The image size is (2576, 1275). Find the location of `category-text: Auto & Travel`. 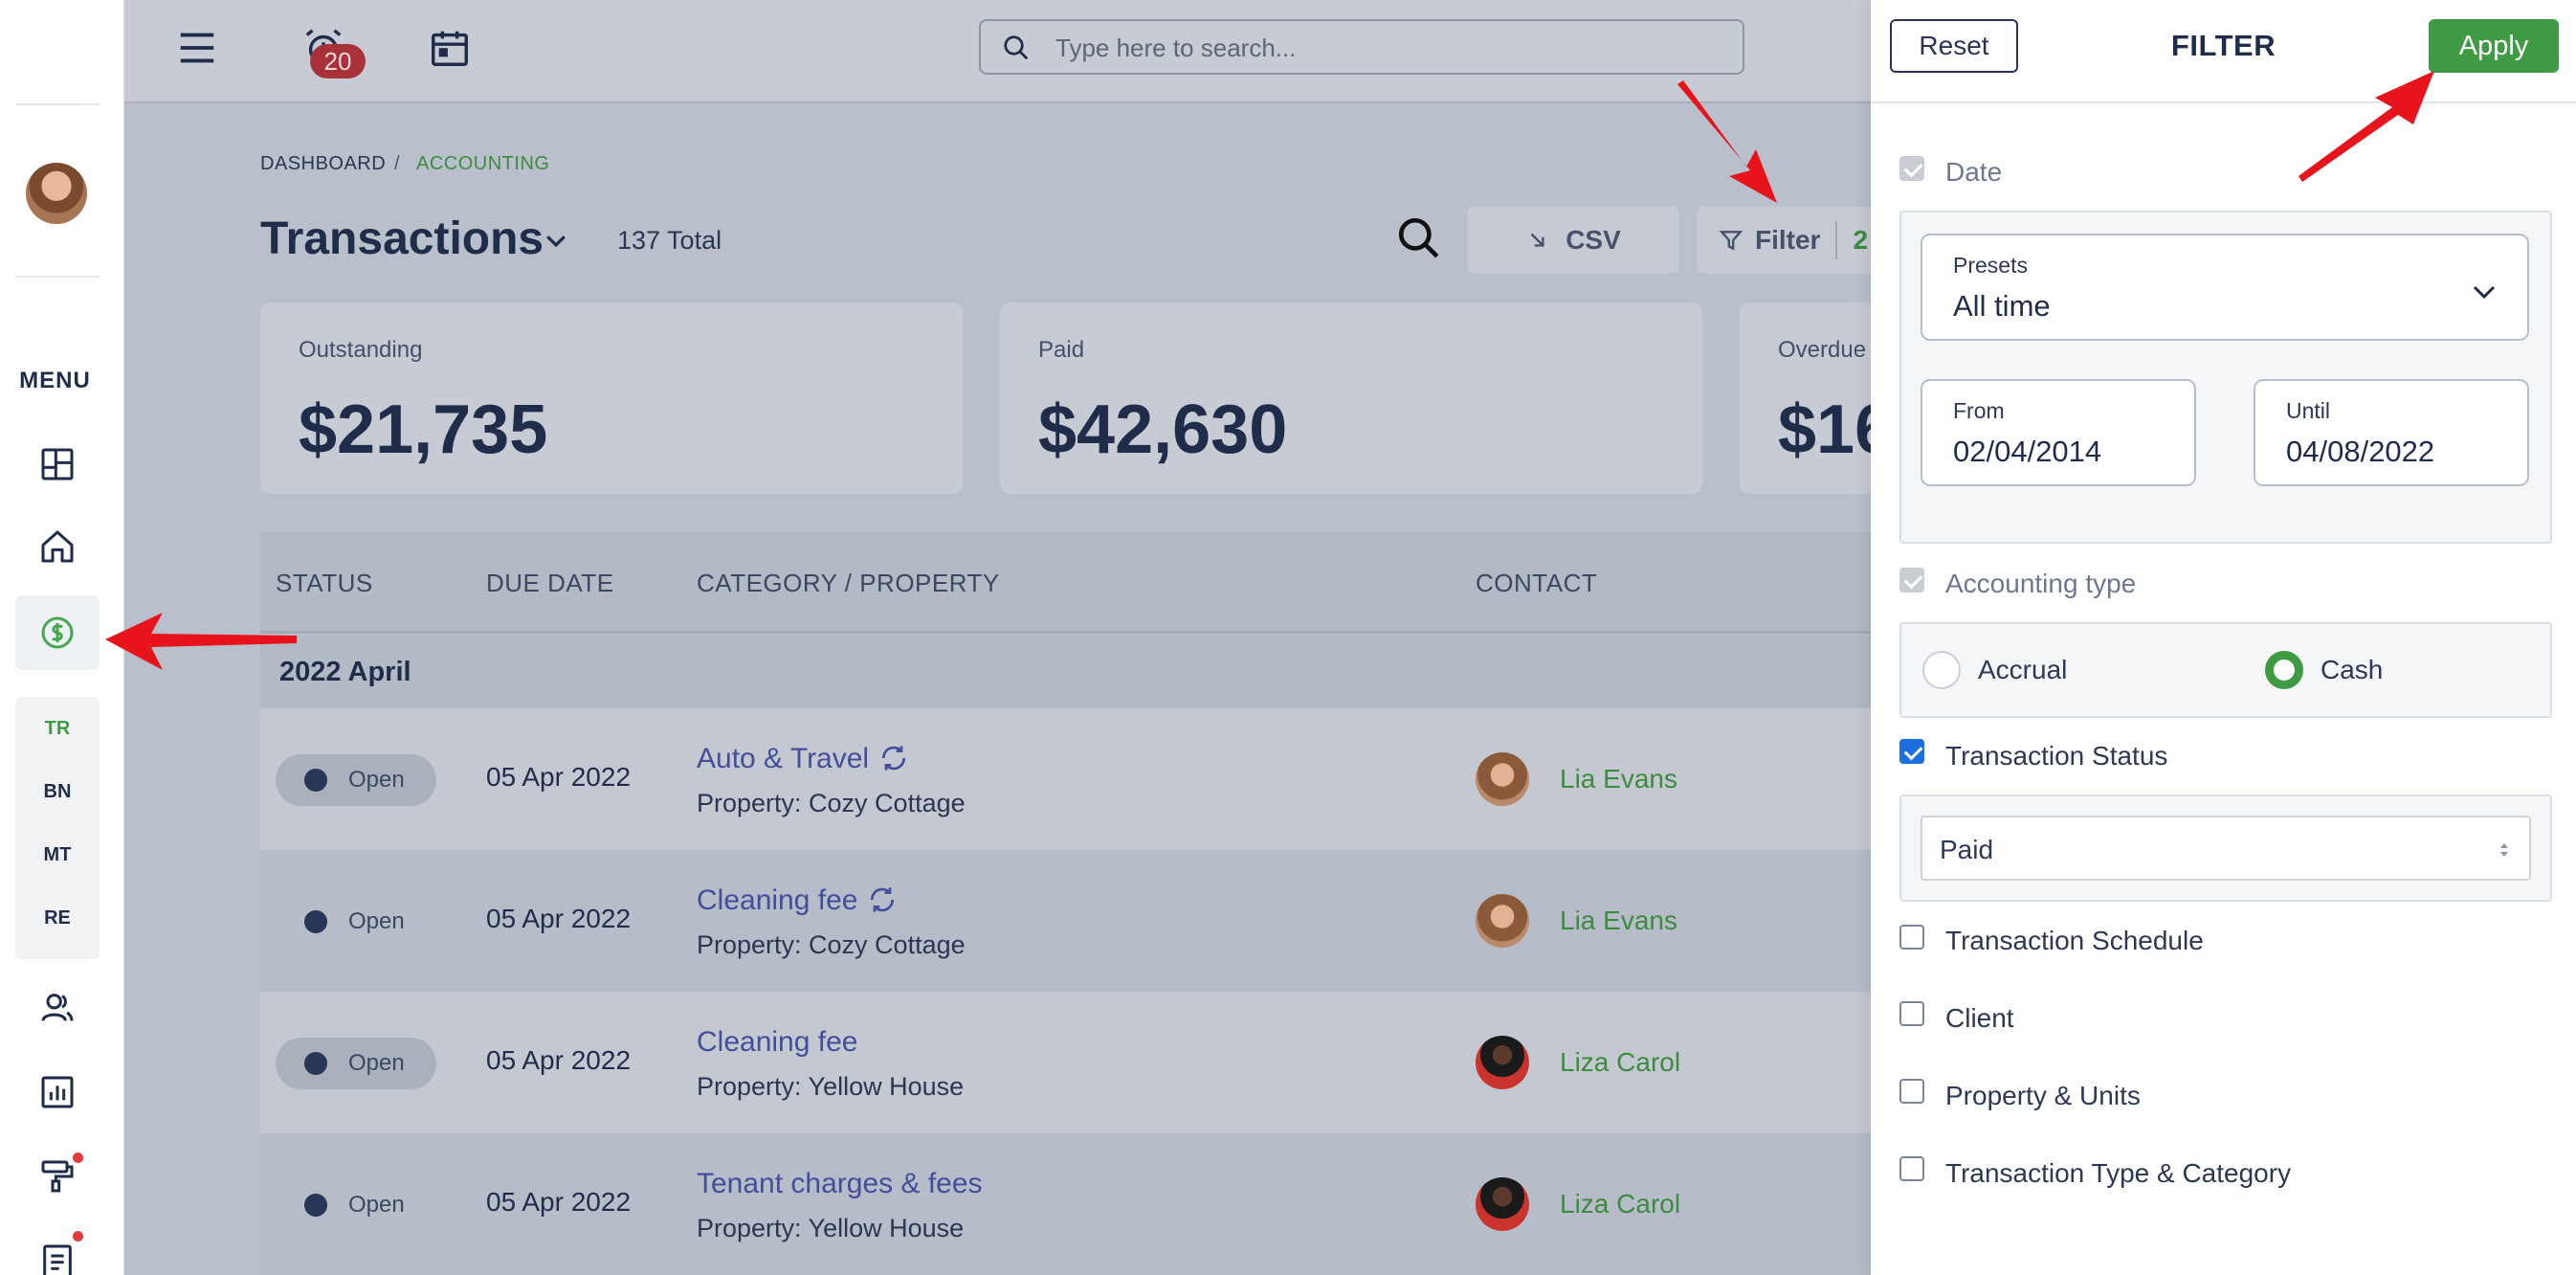

category-text: Auto & Travel is located at coordinates (783, 758).